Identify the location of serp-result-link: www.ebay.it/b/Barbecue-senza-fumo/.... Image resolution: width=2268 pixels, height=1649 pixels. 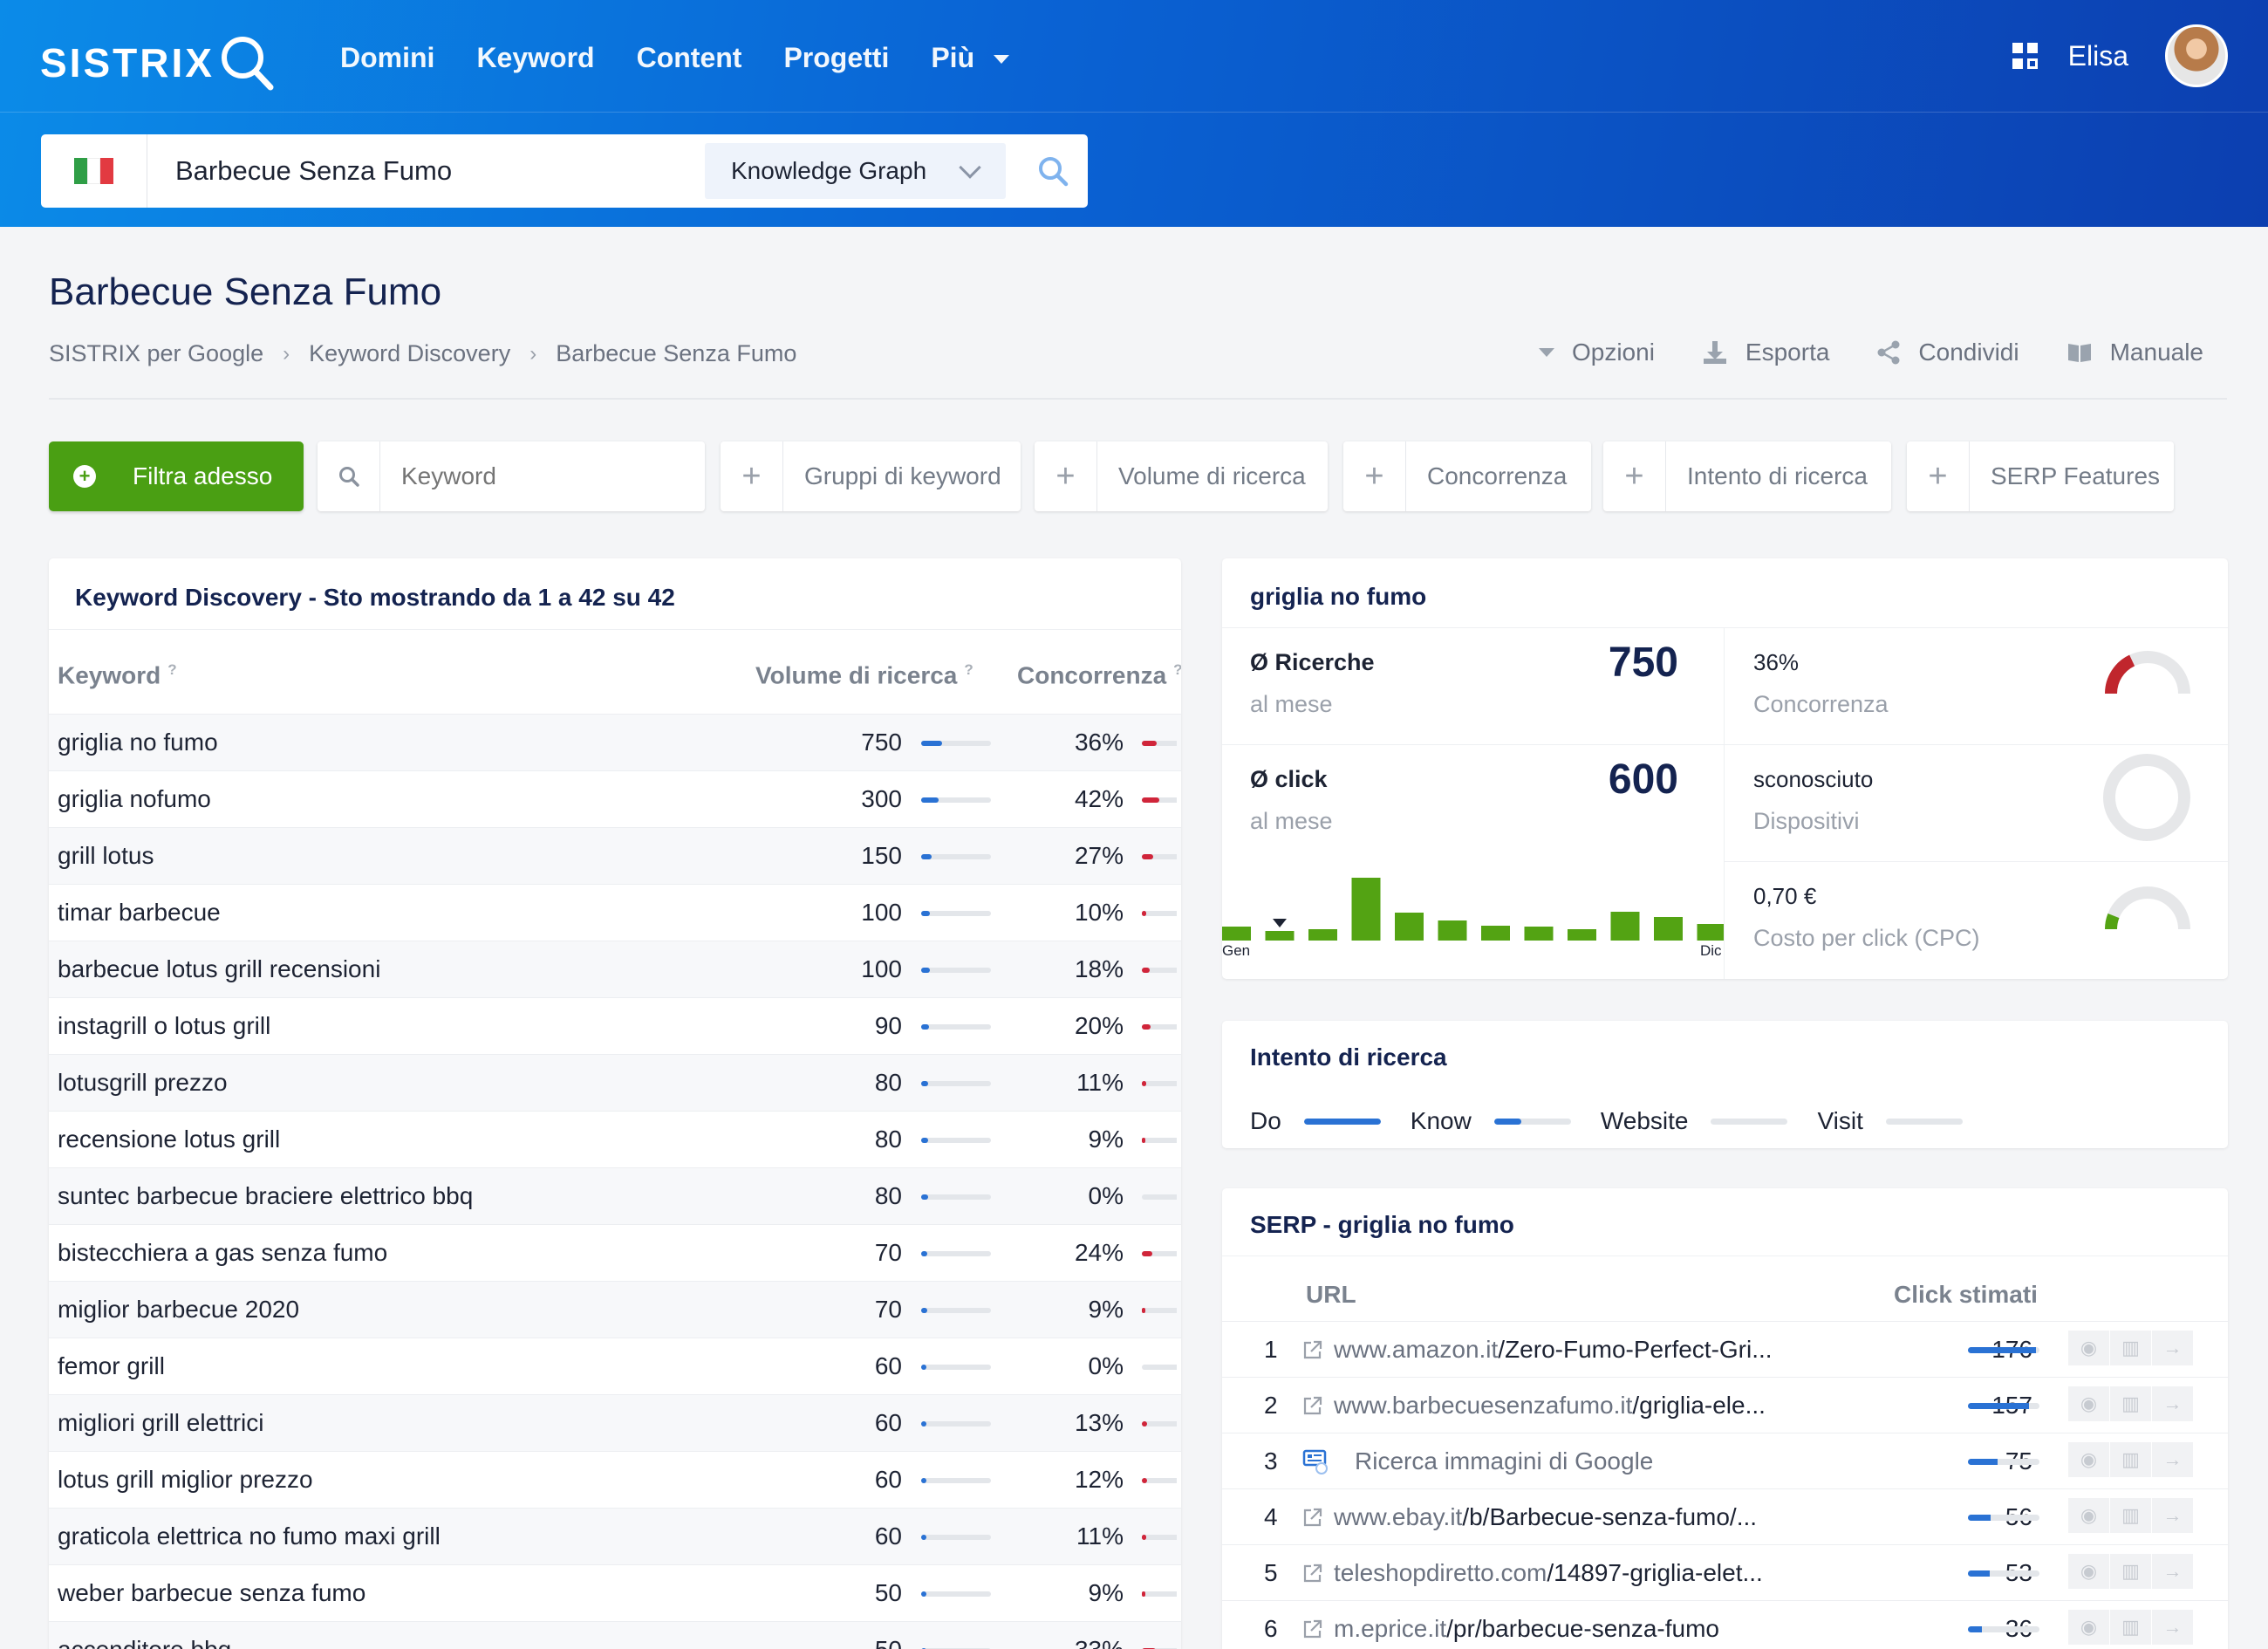
(1530, 1517).